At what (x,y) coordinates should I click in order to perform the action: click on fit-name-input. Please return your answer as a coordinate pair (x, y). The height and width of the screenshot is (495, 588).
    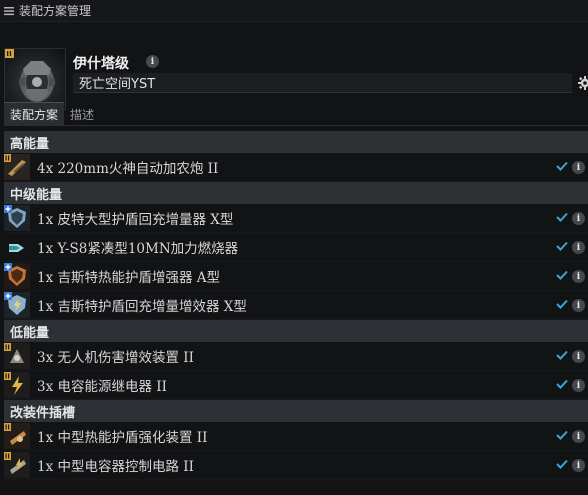
    Looking at the image, I should click on (322, 83).